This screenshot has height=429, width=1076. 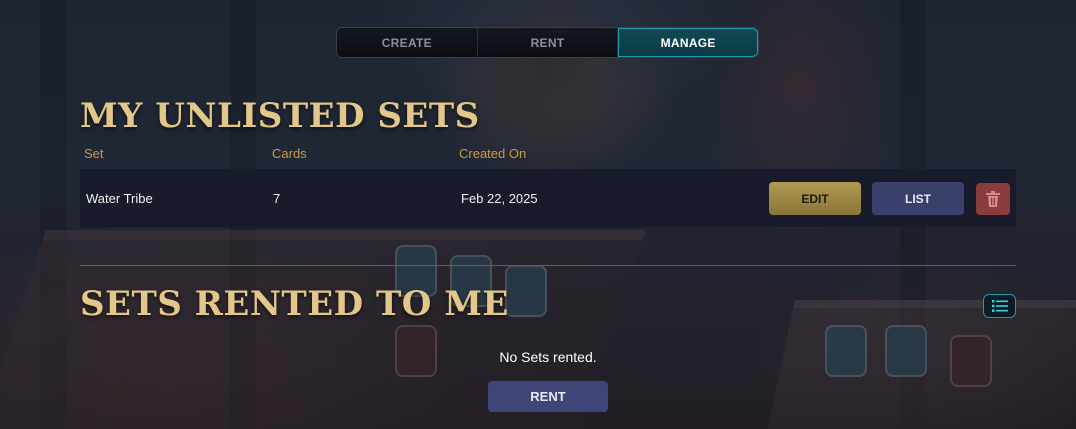 What do you see at coordinates (280, 116) in the screenshot?
I see `unlisted-sets-title: MY UNLISTED SETS` at bounding box center [280, 116].